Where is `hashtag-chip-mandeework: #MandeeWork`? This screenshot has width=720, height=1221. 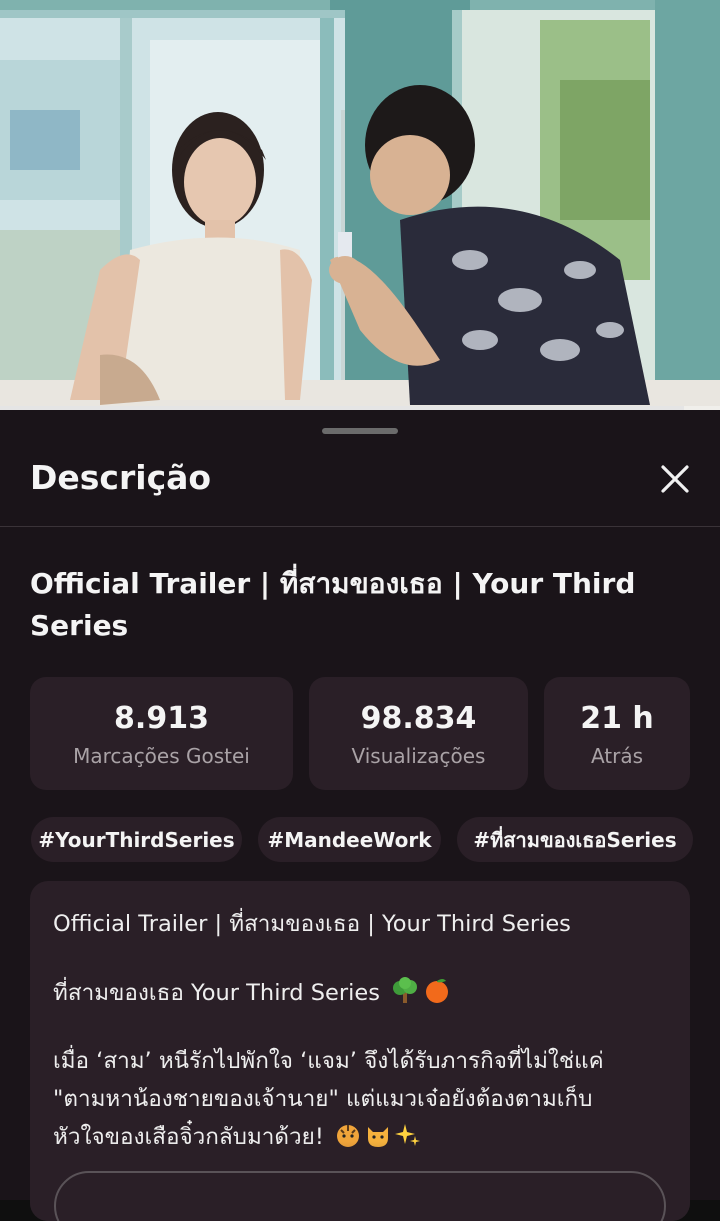 hashtag-chip-mandeework: #MandeeWork is located at coordinates (349, 839).